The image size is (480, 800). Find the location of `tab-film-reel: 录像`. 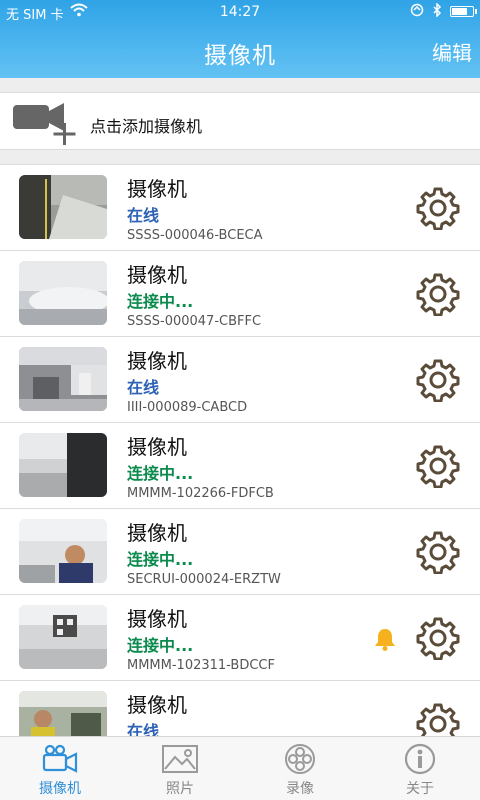

tab-film-reel: 录像 is located at coordinates (300, 768).